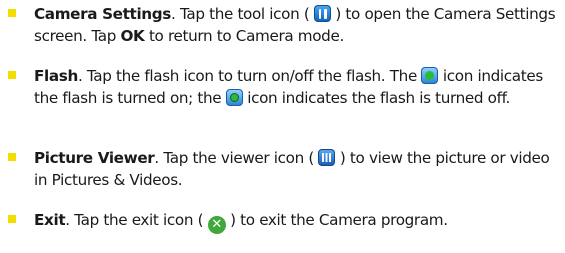  Describe the element at coordinates (430, 75) in the screenshot. I see `flash-on-icon` at that location.